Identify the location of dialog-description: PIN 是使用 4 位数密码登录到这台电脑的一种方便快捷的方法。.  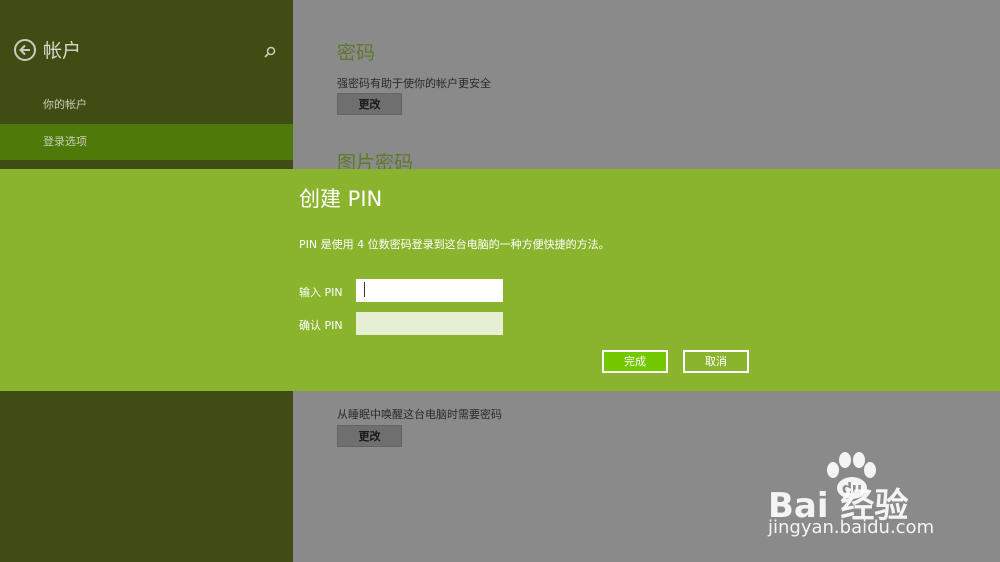
(454, 244).